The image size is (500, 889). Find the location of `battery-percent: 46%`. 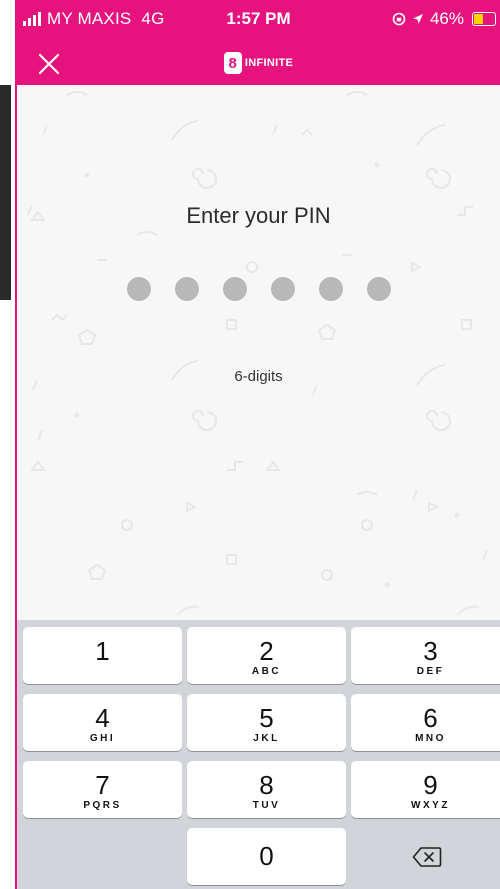

battery-percent: 46% is located at coordinates (446, 18).